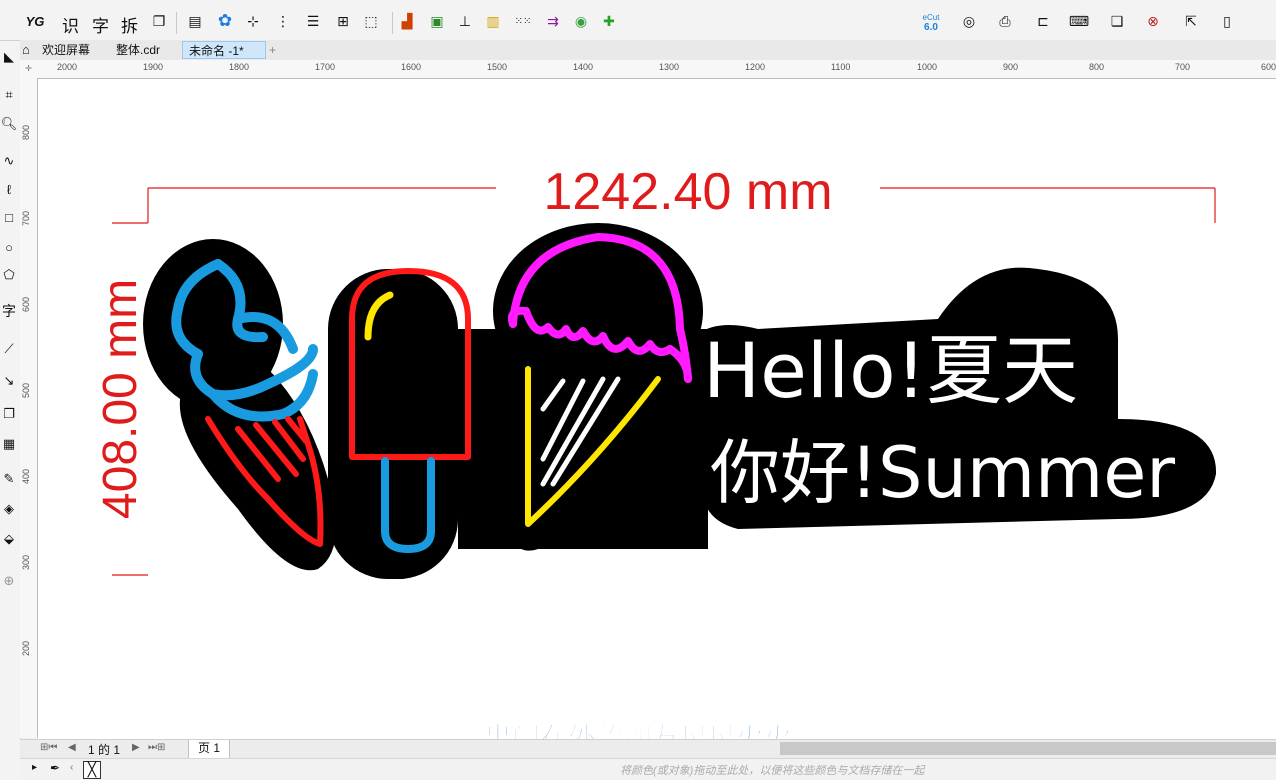 Image resolution: width=1276 pixels, height=780 pixels. I want to click on vertical-ruler: 800 700 600 500 400 300 200, so click(29, 408).